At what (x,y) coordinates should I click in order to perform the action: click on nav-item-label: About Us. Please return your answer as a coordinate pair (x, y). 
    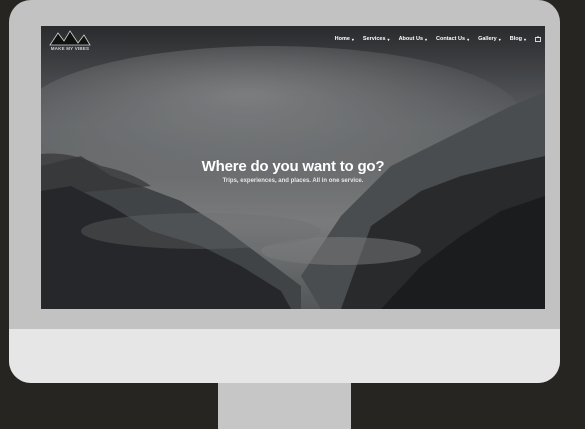
    Looking at the image, I should click on (411, 39).